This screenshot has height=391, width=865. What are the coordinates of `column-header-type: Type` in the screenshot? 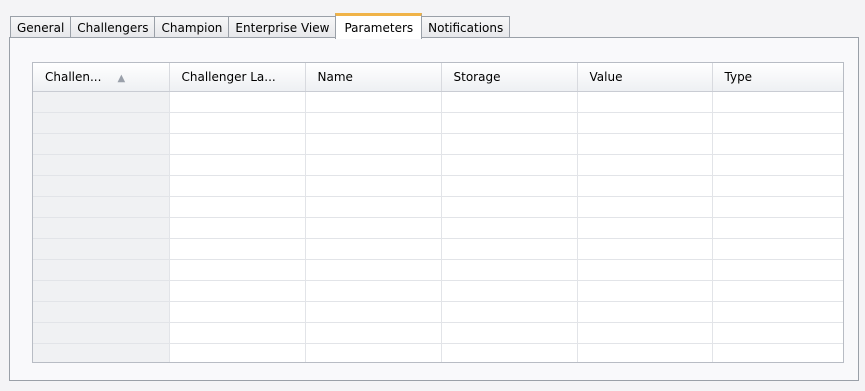 It's located at (777, 77).